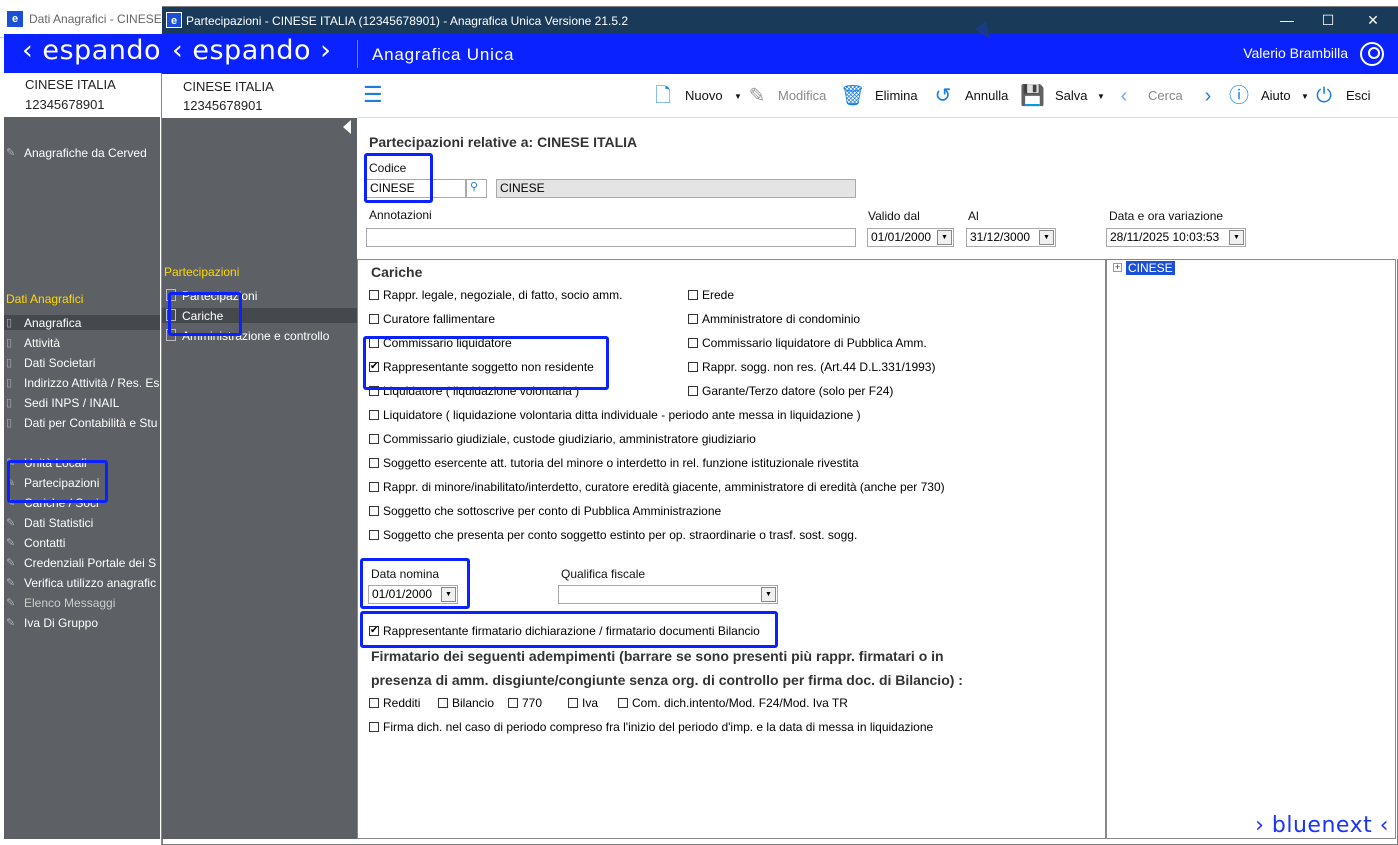 Image resolution: width=1398 pixels, height=845 pixels. I want to click on maximize-button: ☐, so click(1328, 20).